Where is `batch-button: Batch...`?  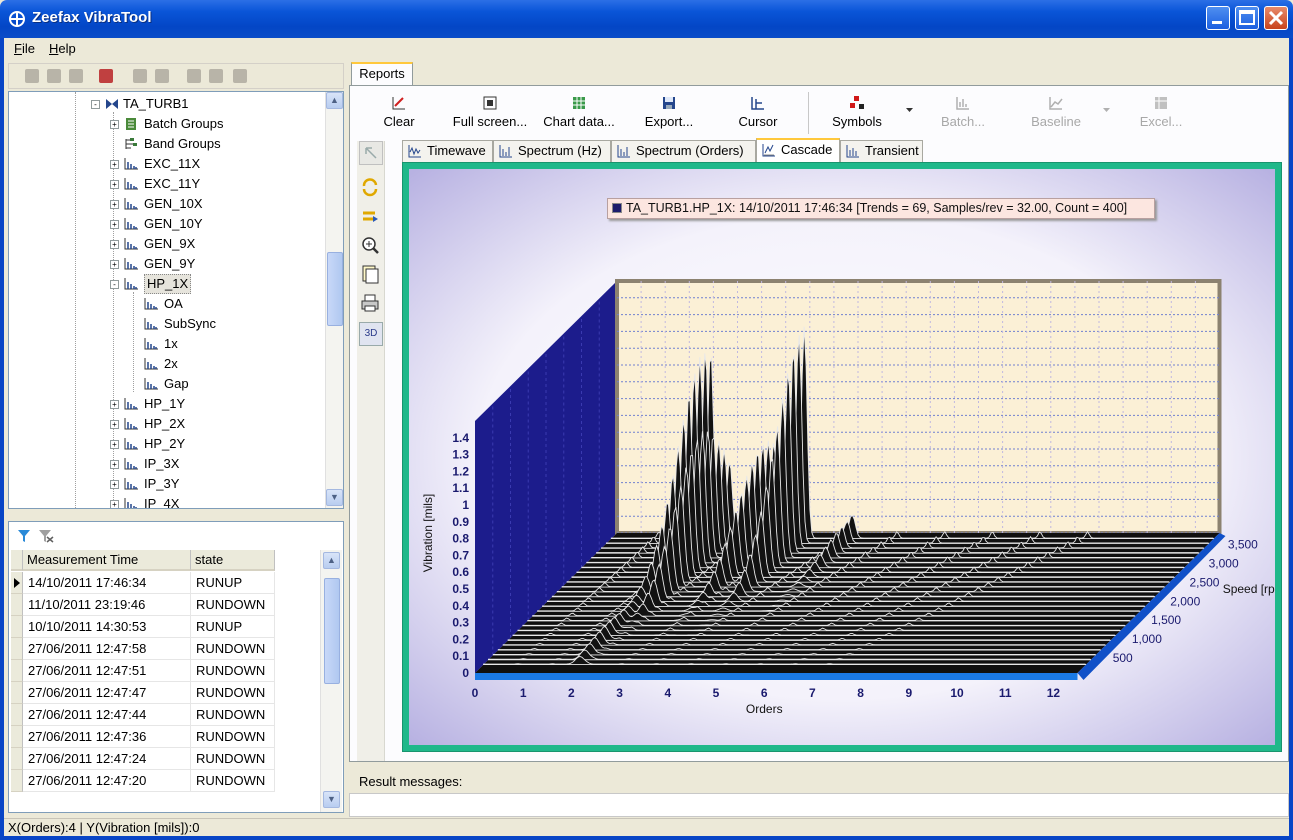 batch-button: Batch... is located at coordinates (963, 112).